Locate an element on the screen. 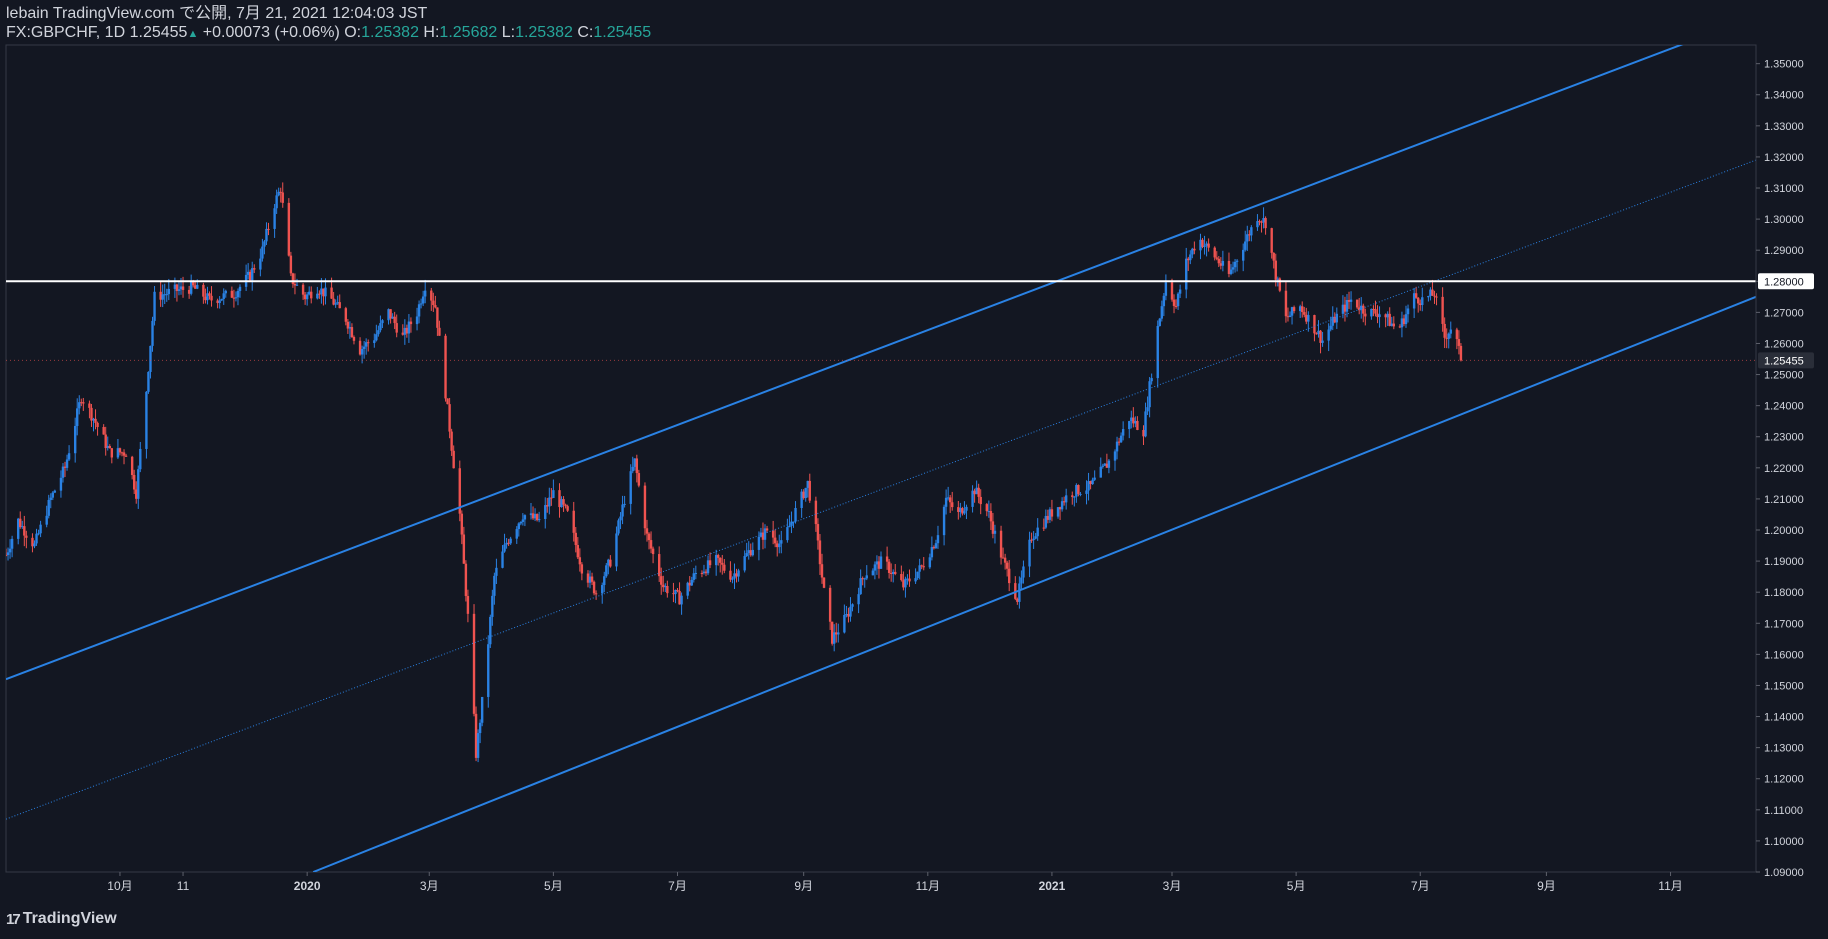  level-price-label: 1.28000 is located at coordinates (1784, 282).